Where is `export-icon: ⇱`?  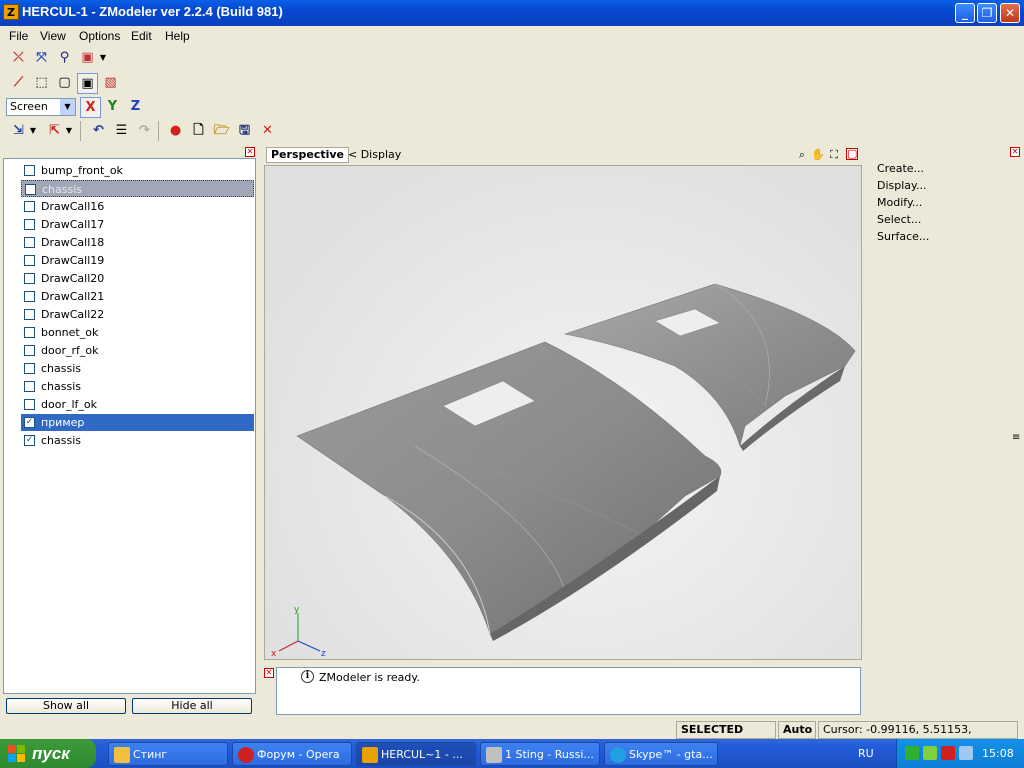 export-icon: ⇱ is located at coordinates (54, 131).